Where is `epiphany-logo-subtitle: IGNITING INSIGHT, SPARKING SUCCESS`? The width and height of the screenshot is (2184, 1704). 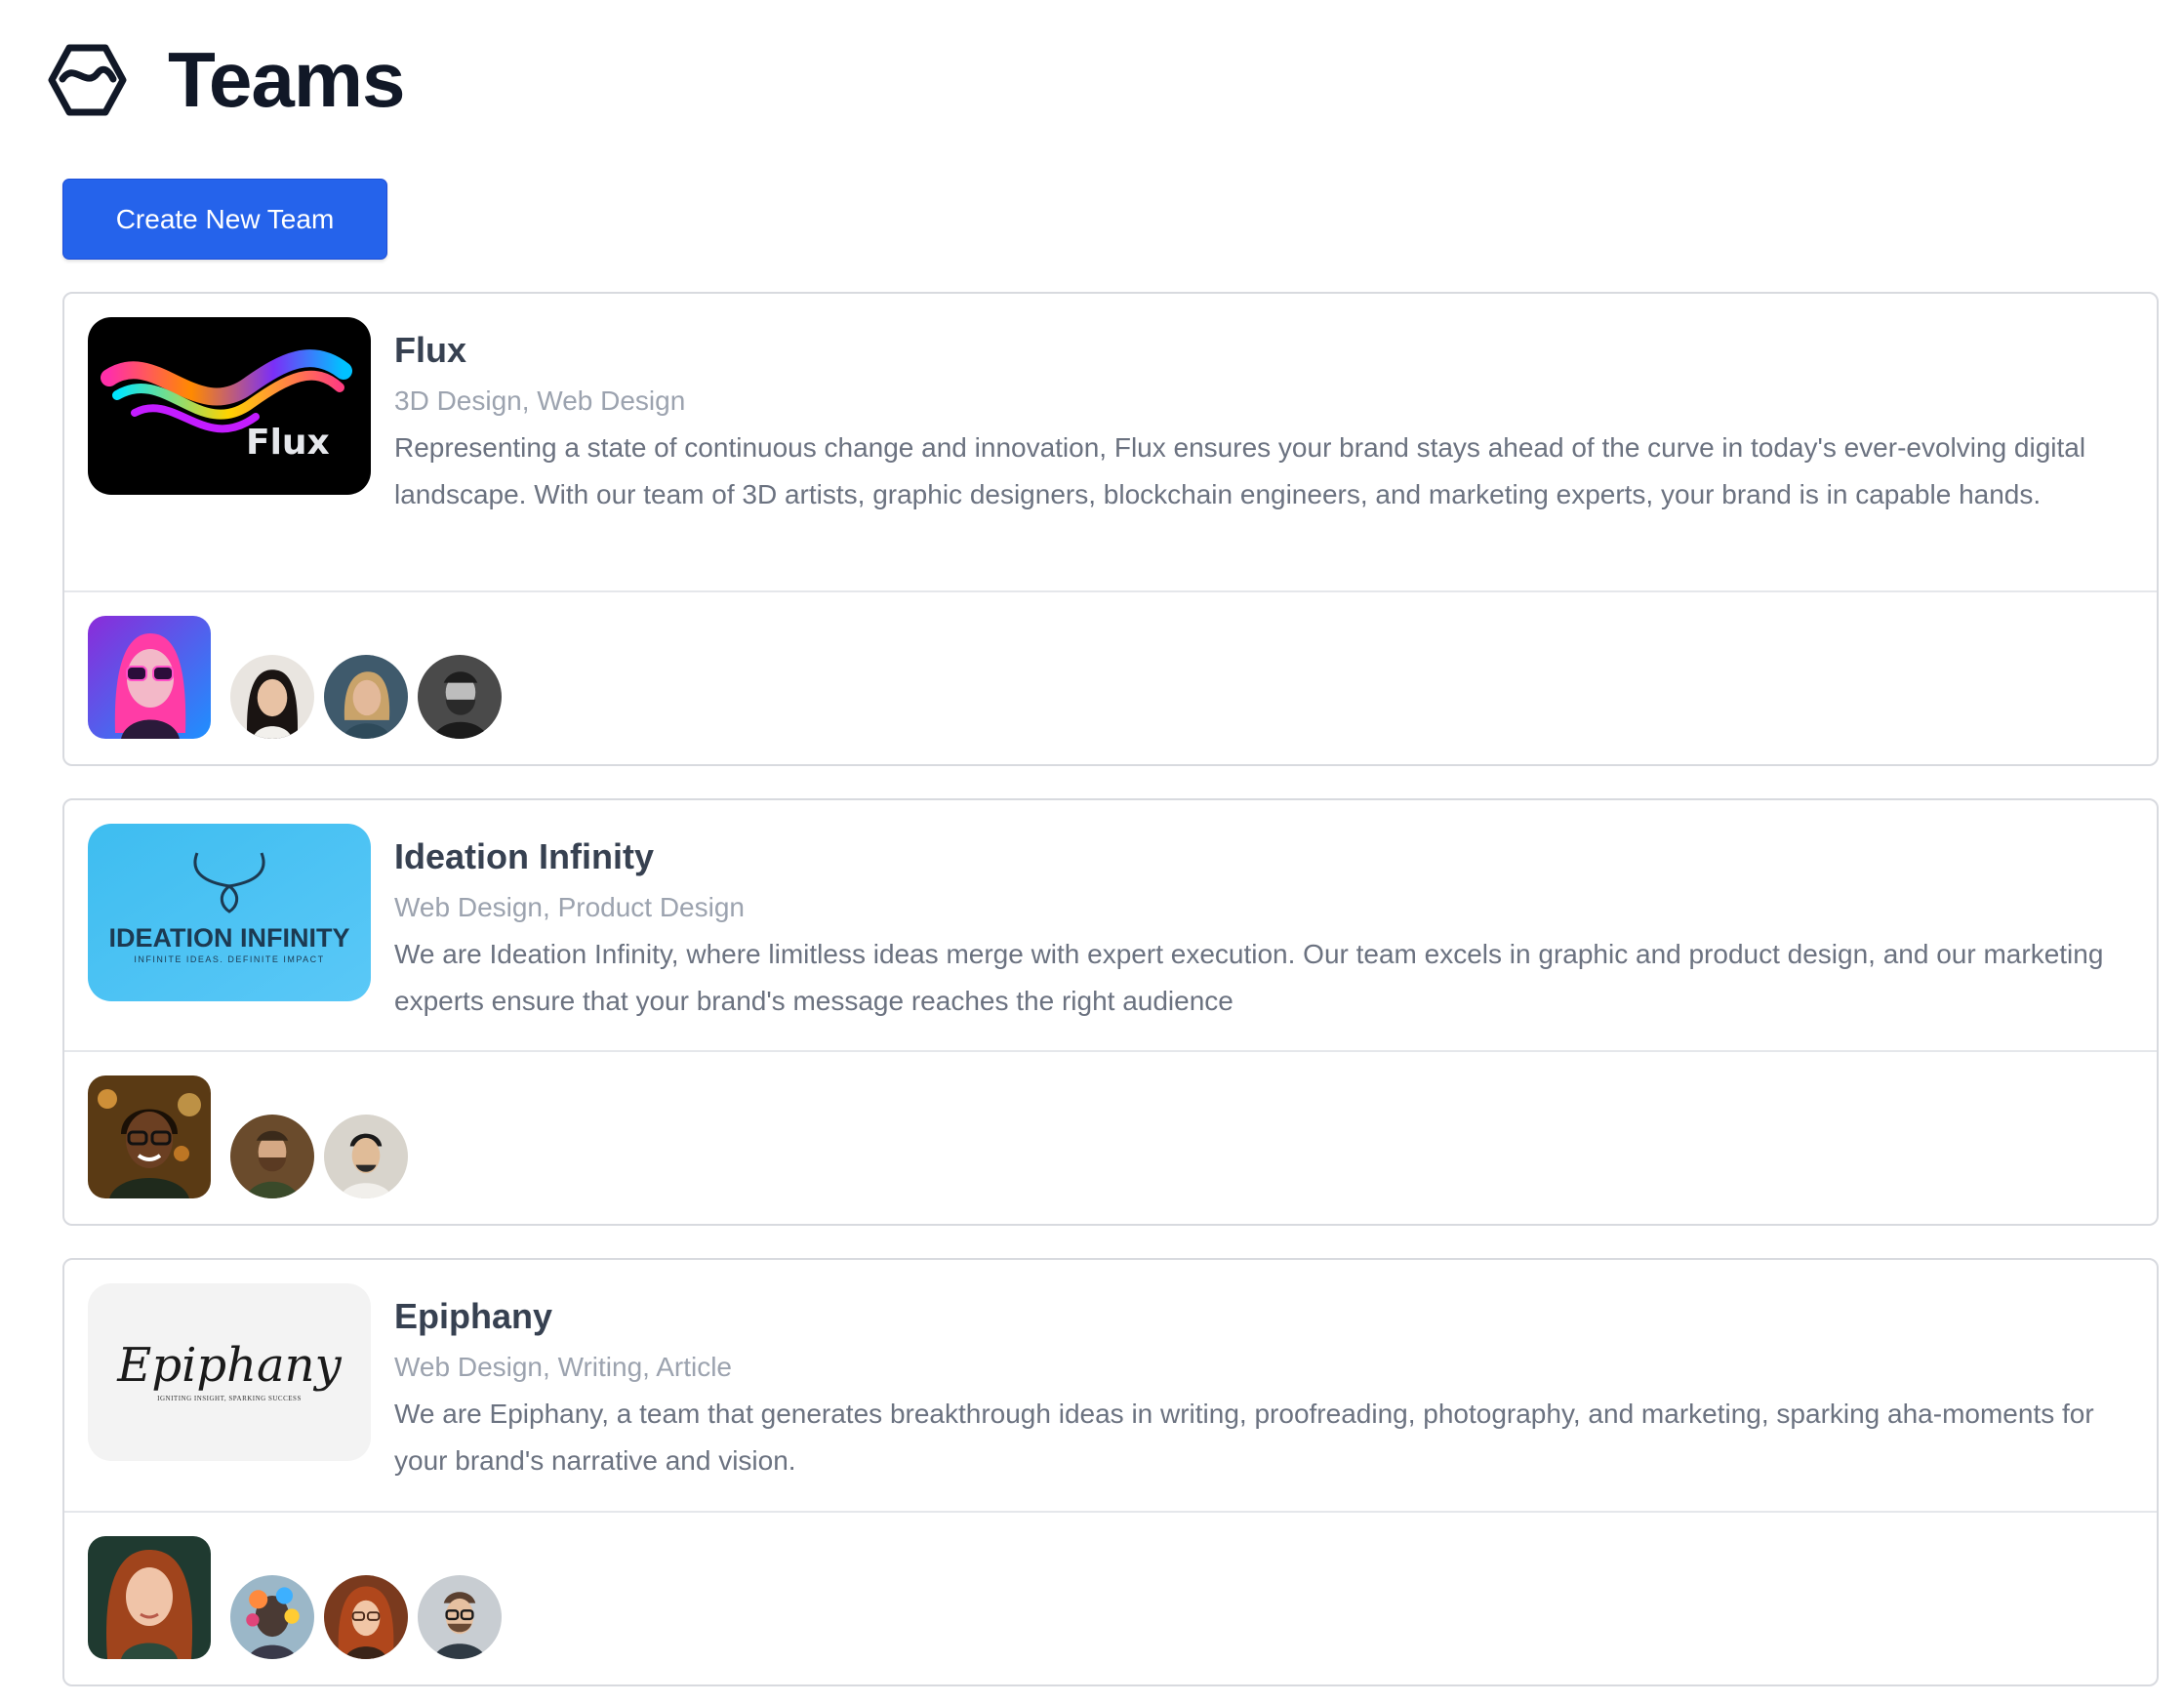
epiphany-logo-subtitle: IGNITING INSIGHT, SPARKING SUCCESS is located at coordinates (229, 1399).